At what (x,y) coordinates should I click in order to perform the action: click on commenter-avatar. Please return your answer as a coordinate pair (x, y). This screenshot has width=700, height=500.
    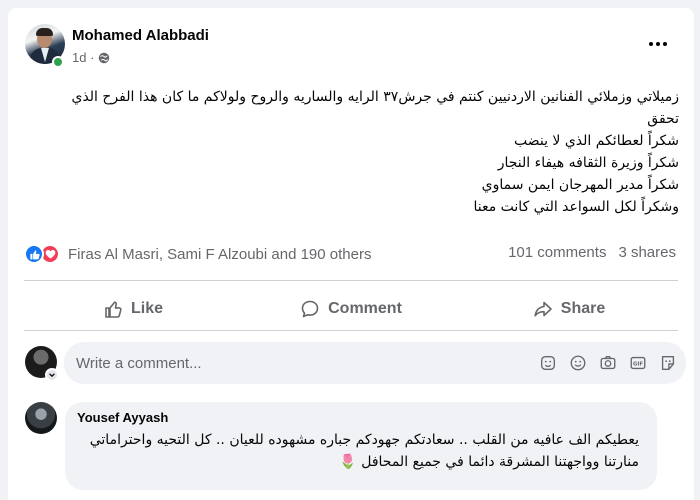
    Looking at the image, I should click on (41, 418).